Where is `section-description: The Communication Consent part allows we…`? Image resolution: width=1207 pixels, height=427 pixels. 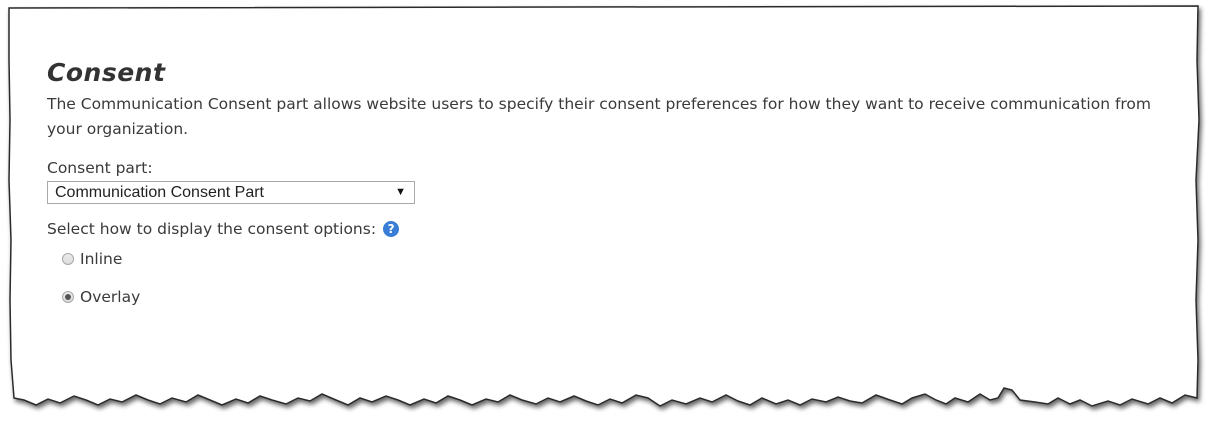 section-description: The Communication Consent part allows we… is located at coordinates (599, 116).